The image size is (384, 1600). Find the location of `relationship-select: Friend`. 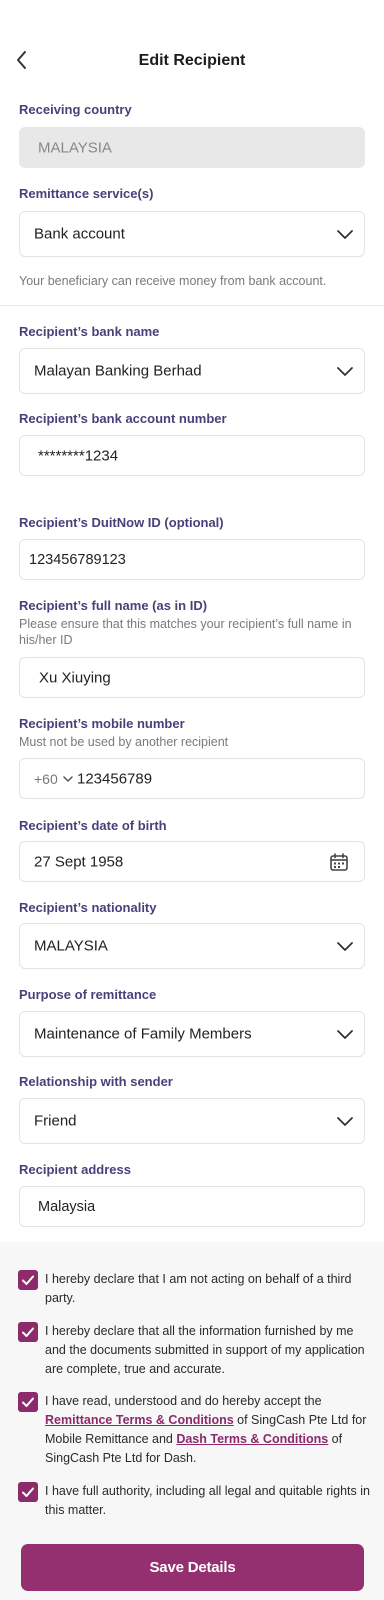

relationship-select: Friend is located at coordinates (192, 1121).